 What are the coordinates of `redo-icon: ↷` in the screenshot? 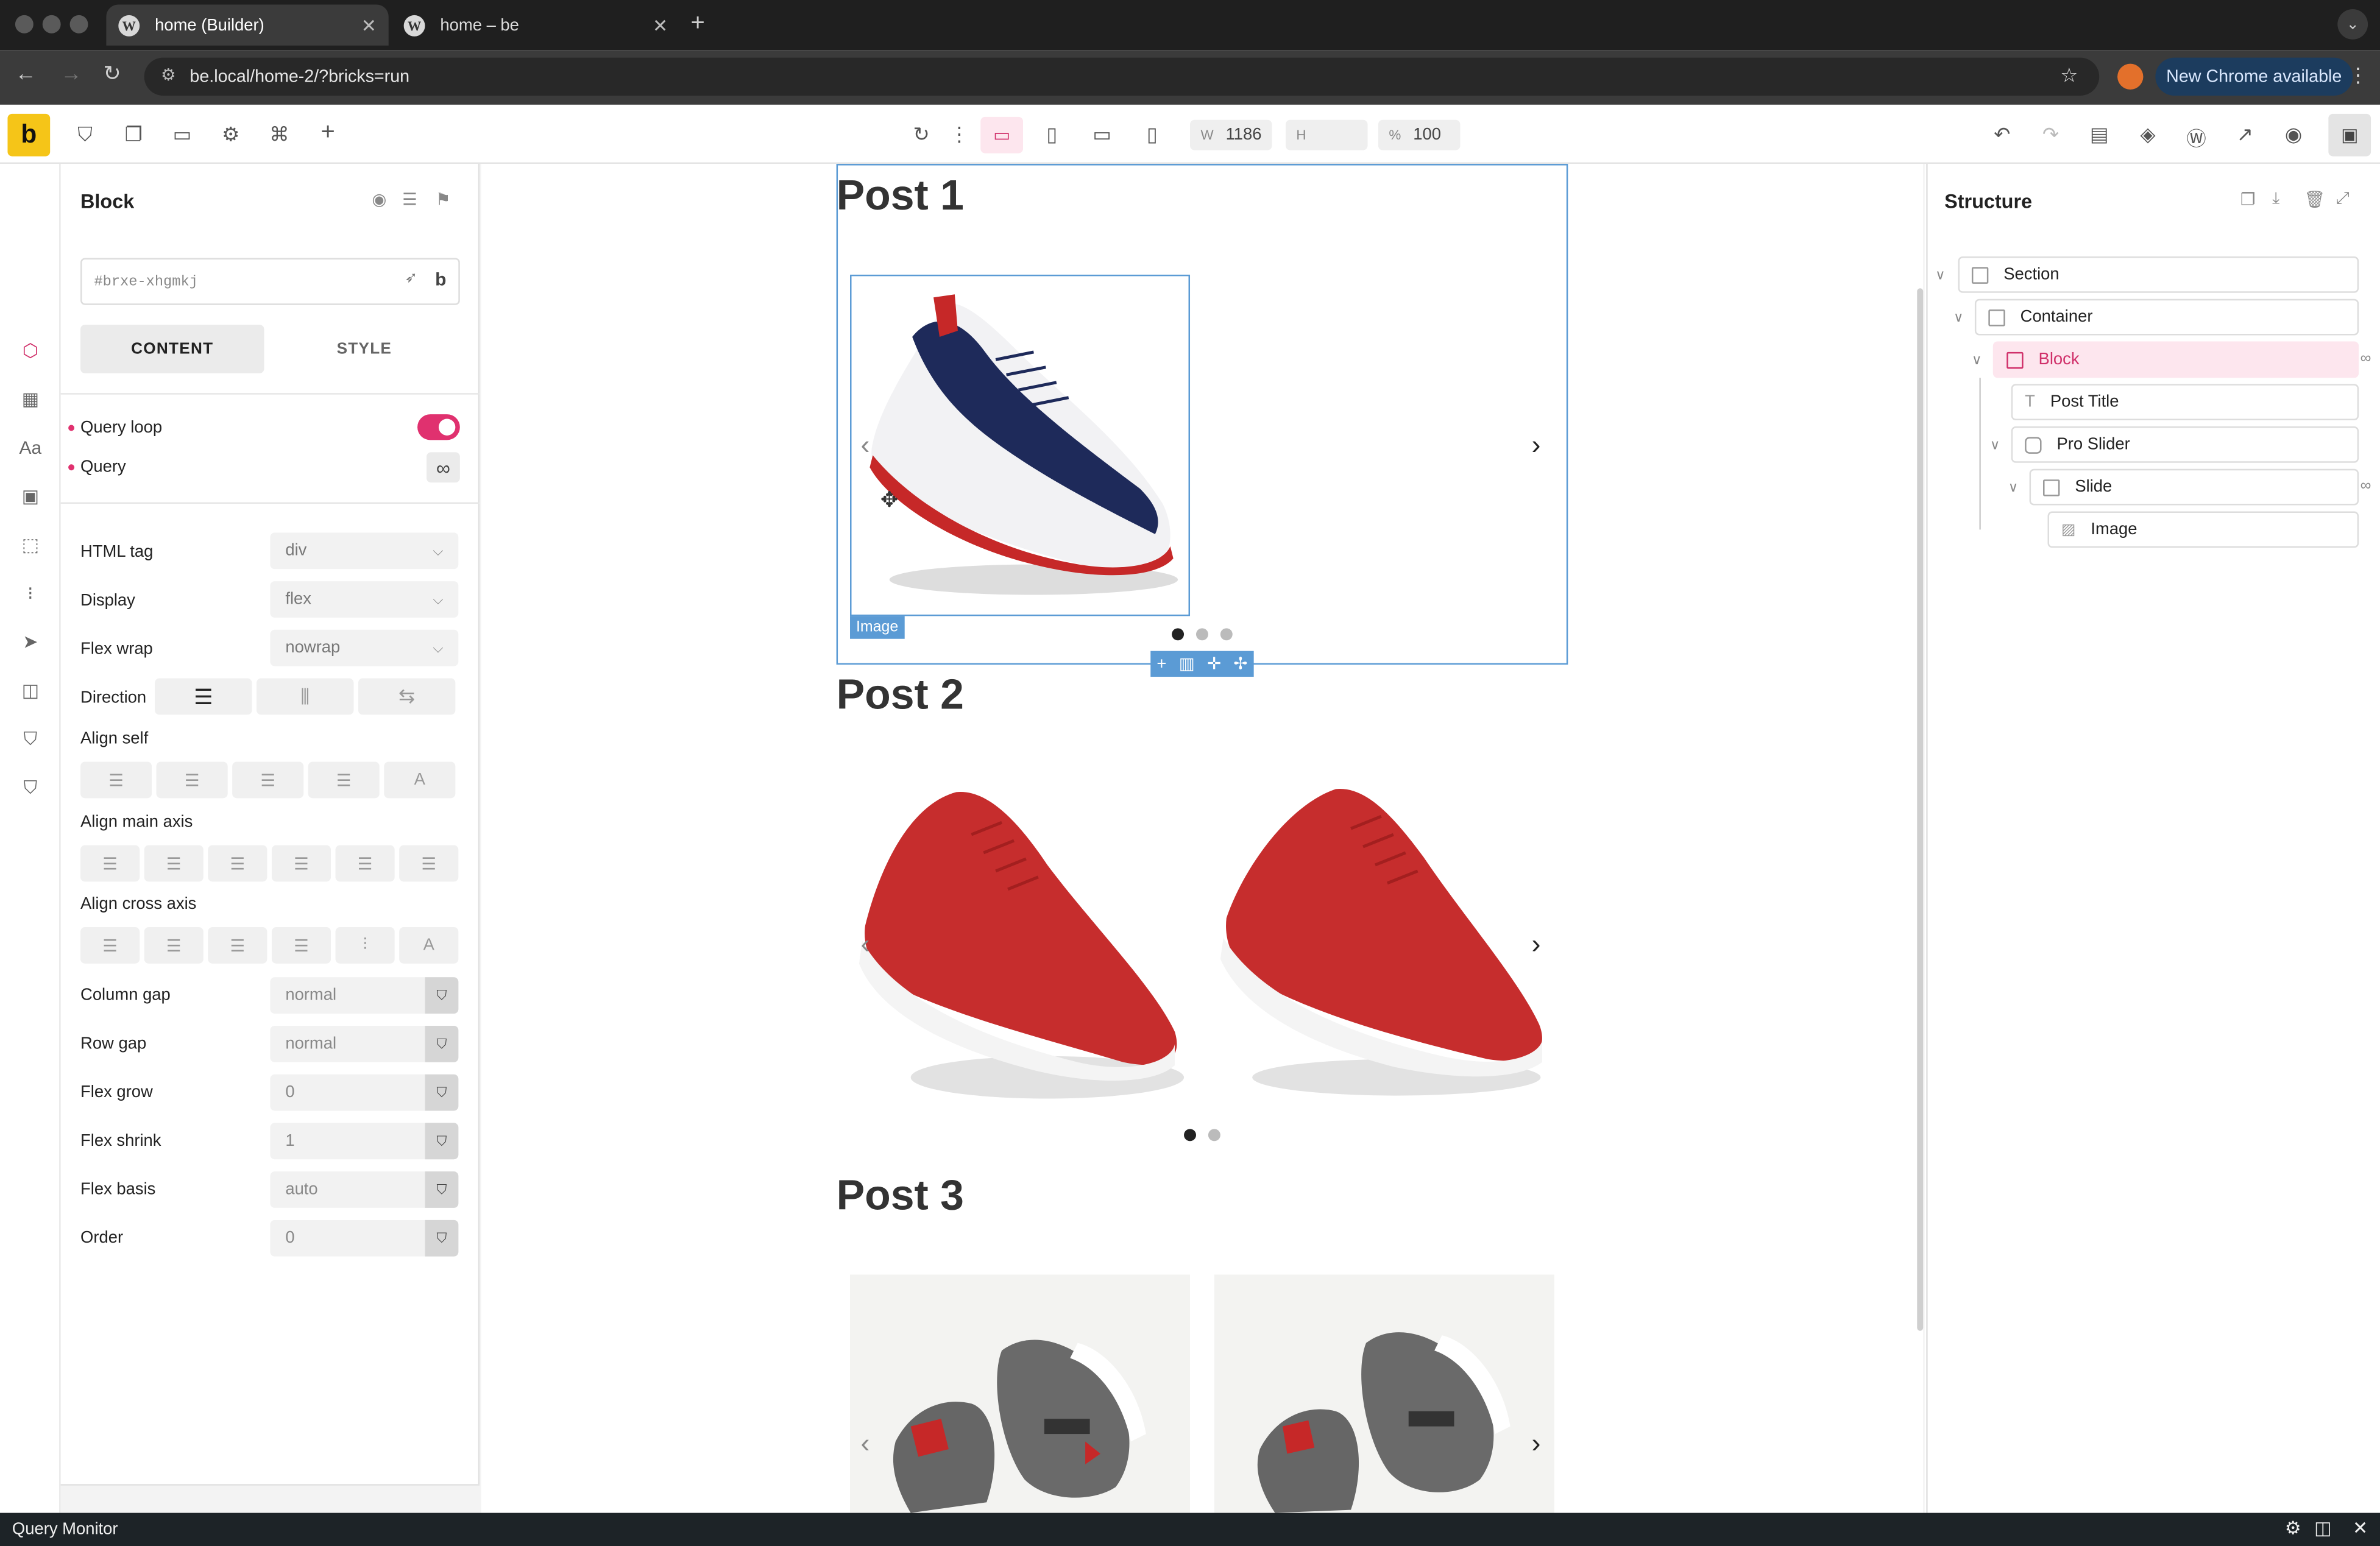 It's located at (2050, 135).